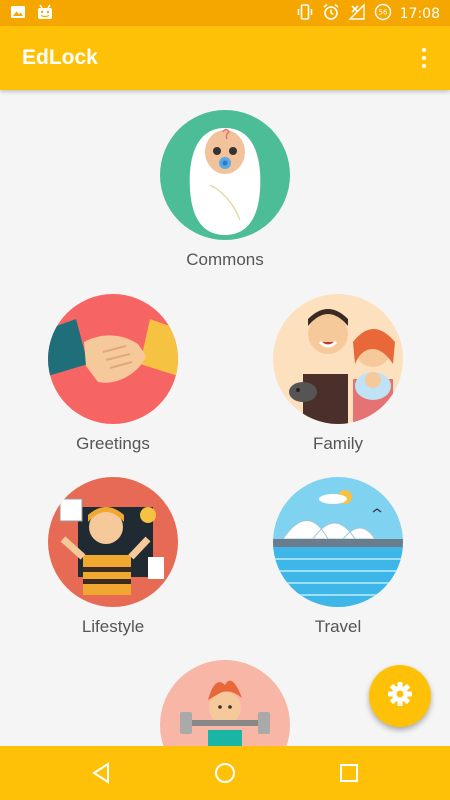 The height and width of the screenshot is (800, 450). What do you see at coordinates (225, 58) in the screenshot?
I see `app-bar: EdLock` at bounding box center [225, 58].